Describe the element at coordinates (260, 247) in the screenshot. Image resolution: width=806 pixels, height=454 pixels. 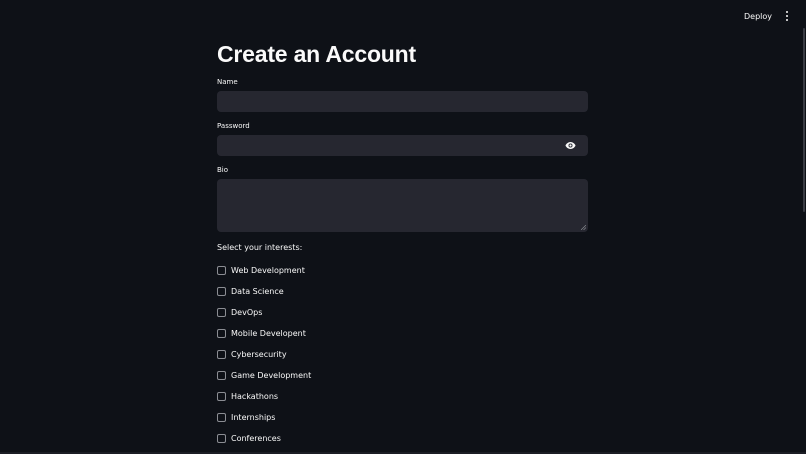
I see `interests-label: Select your interests:` at that location.